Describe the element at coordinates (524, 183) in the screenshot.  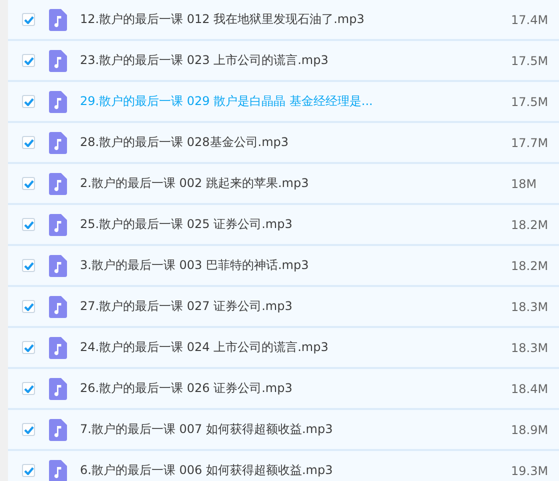
I see `file-size: 18M` at that location.